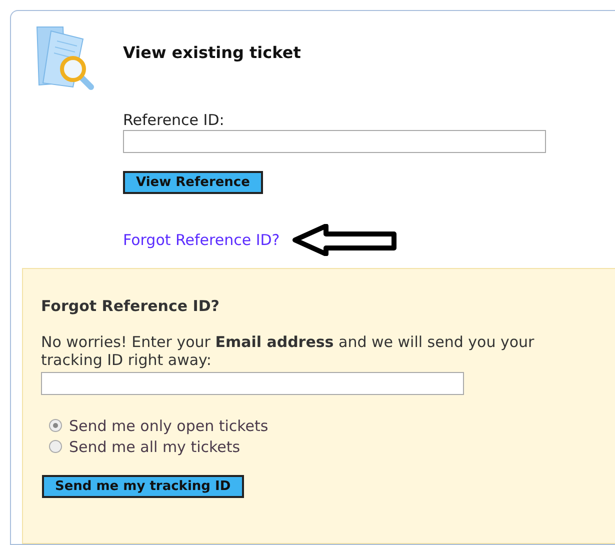 This screenshot has height=545, width=615. I want to click on send-tracking-id-button: Send me my tracking ID, so click(143, 486).